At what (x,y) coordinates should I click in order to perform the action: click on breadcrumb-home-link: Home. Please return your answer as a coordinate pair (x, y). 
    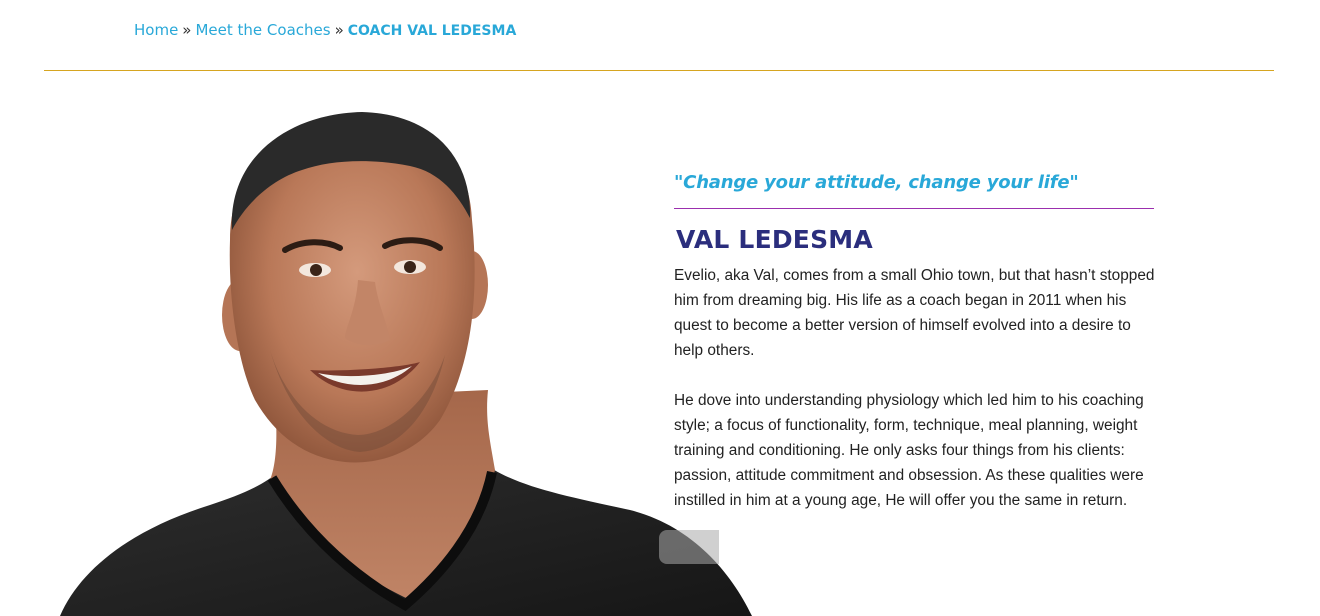
    Looking at the image, I should click on (156, 30).